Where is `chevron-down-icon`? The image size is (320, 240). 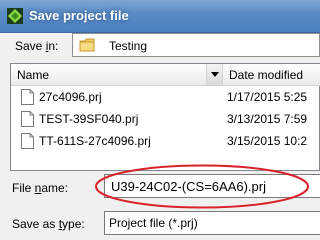 chevron-down-icon is located at coordinates (215, 74).